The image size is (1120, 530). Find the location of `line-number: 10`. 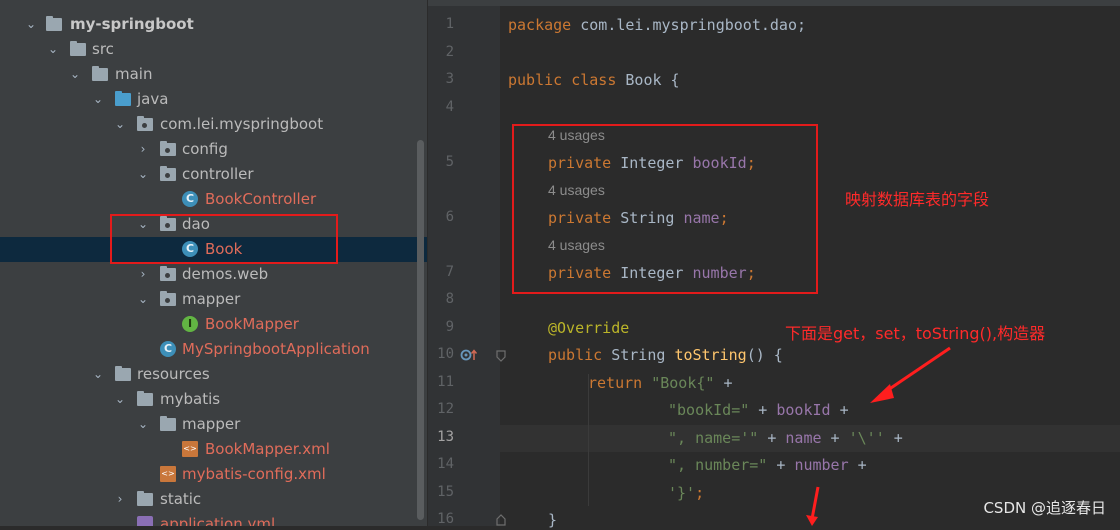

line-number: 10 is located at coordinates (445, 354).